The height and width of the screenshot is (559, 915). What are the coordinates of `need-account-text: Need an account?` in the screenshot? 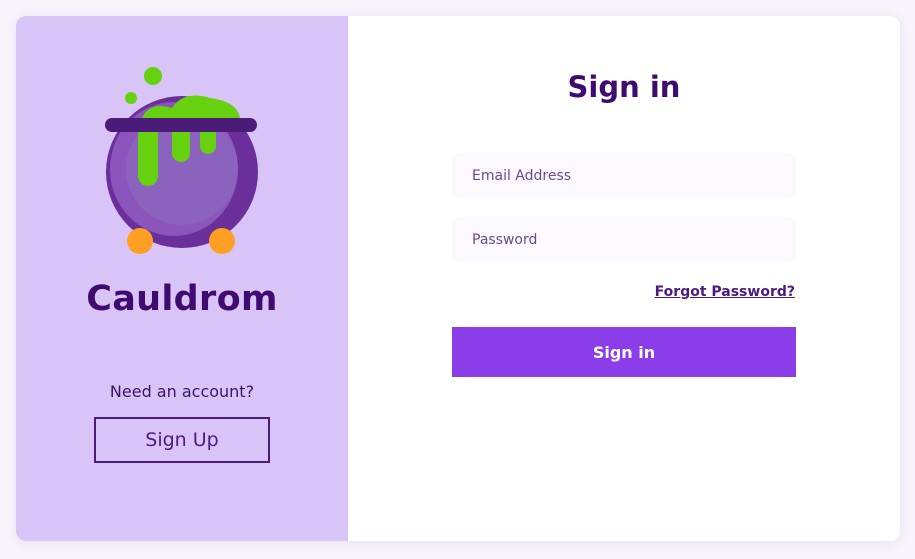 It's located at (182, 391).